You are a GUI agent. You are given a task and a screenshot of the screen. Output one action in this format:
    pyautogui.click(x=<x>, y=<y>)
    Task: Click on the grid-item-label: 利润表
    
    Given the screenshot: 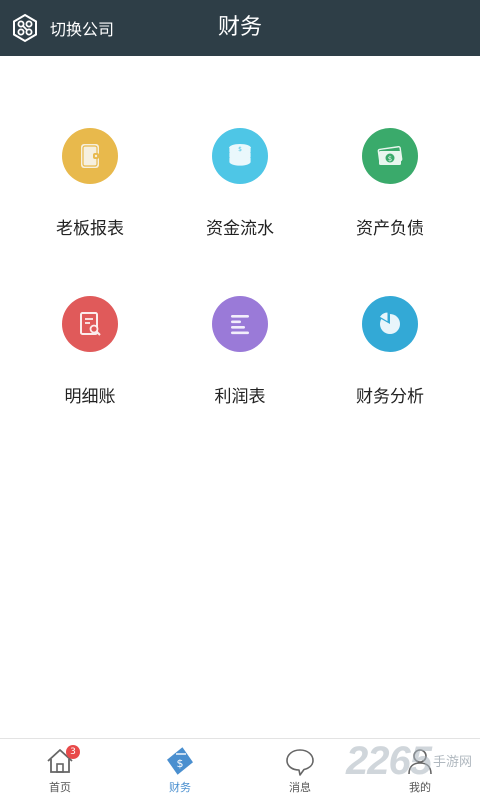 What is the action you would take?
    pyautogui.click(x=240, y=397)
    